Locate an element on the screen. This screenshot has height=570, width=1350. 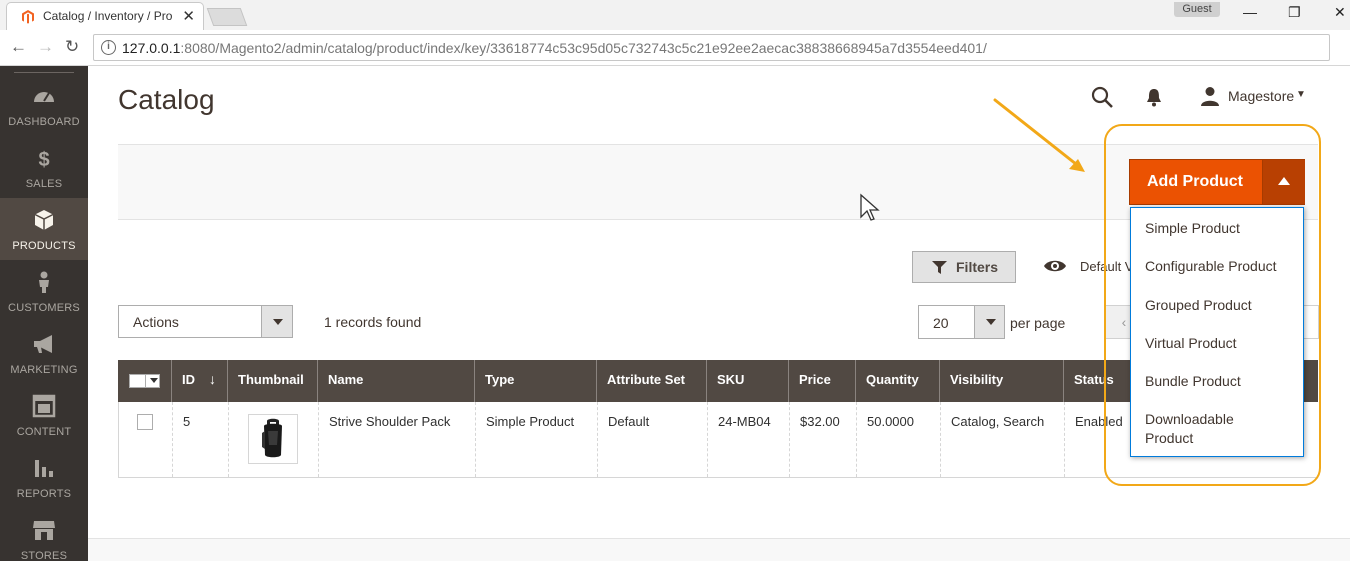
browser-tabstrip: Catalog / Inventory / Pro ✕ Guest — ❐ ✕ is located at coordinates (675, 15).